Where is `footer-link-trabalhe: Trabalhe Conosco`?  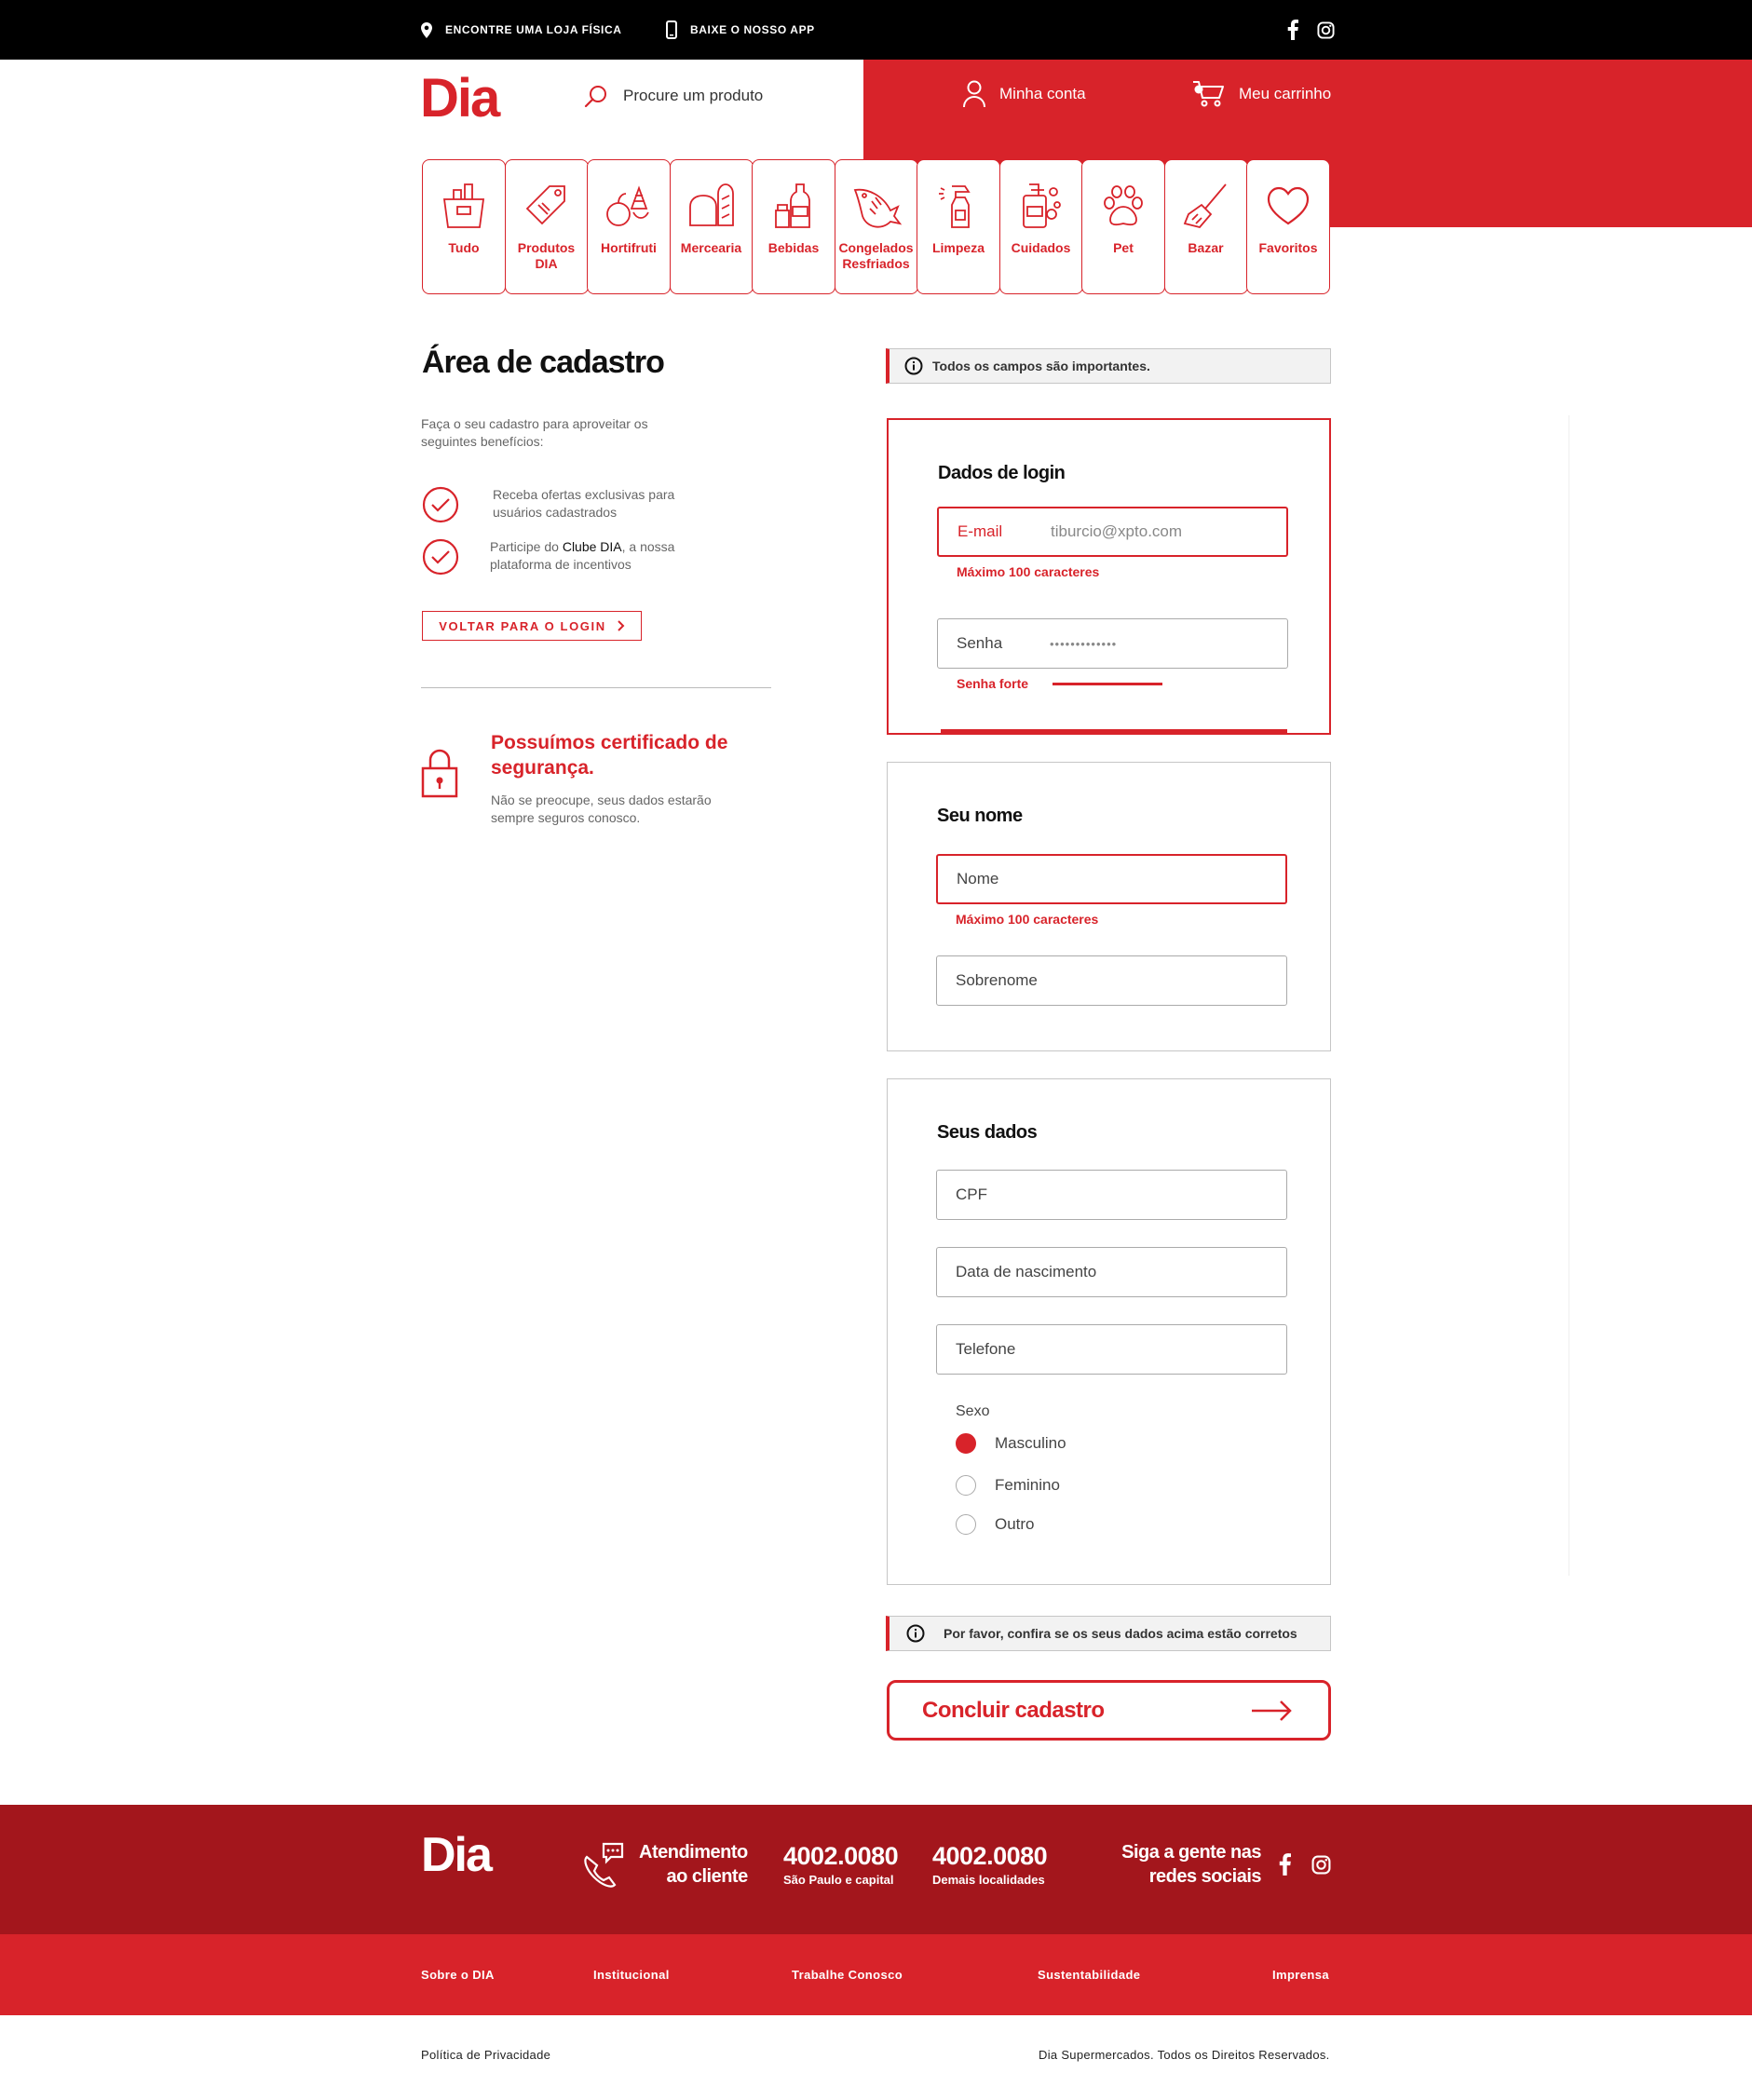
footer-link-trabalhe: Trabalhe Conosco is located at coordinates (847, 1974).